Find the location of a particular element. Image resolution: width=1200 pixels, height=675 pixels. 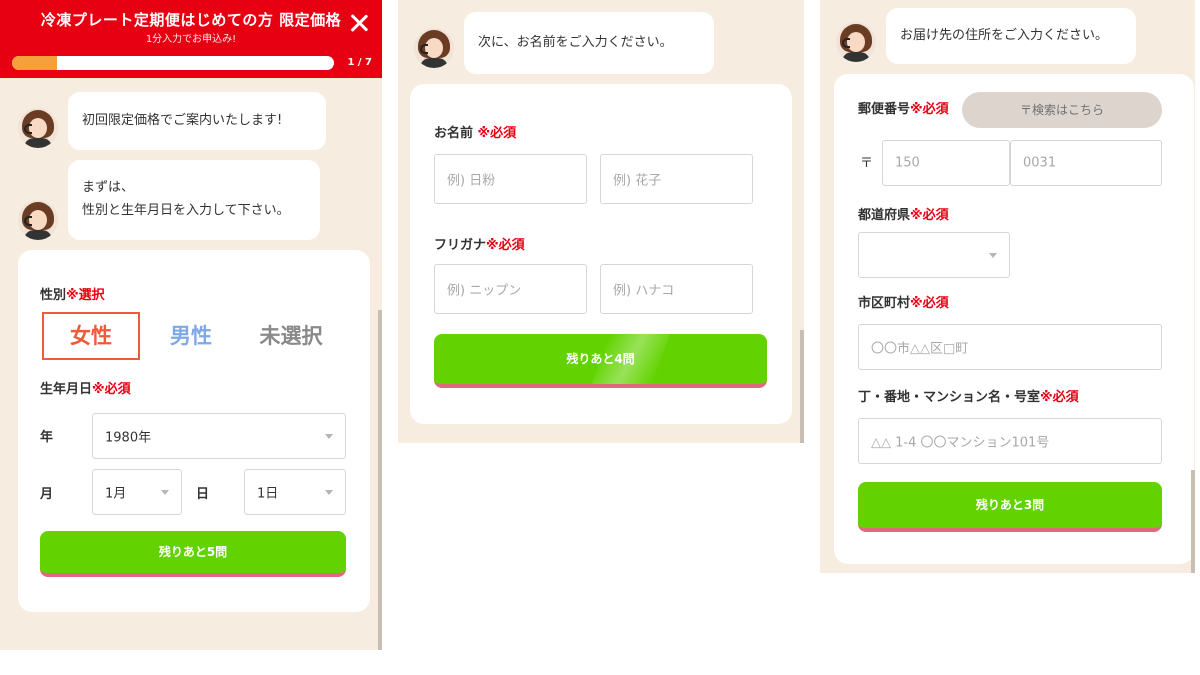

next-button: 残りあと3問 is located at coordinates (1010, 507).